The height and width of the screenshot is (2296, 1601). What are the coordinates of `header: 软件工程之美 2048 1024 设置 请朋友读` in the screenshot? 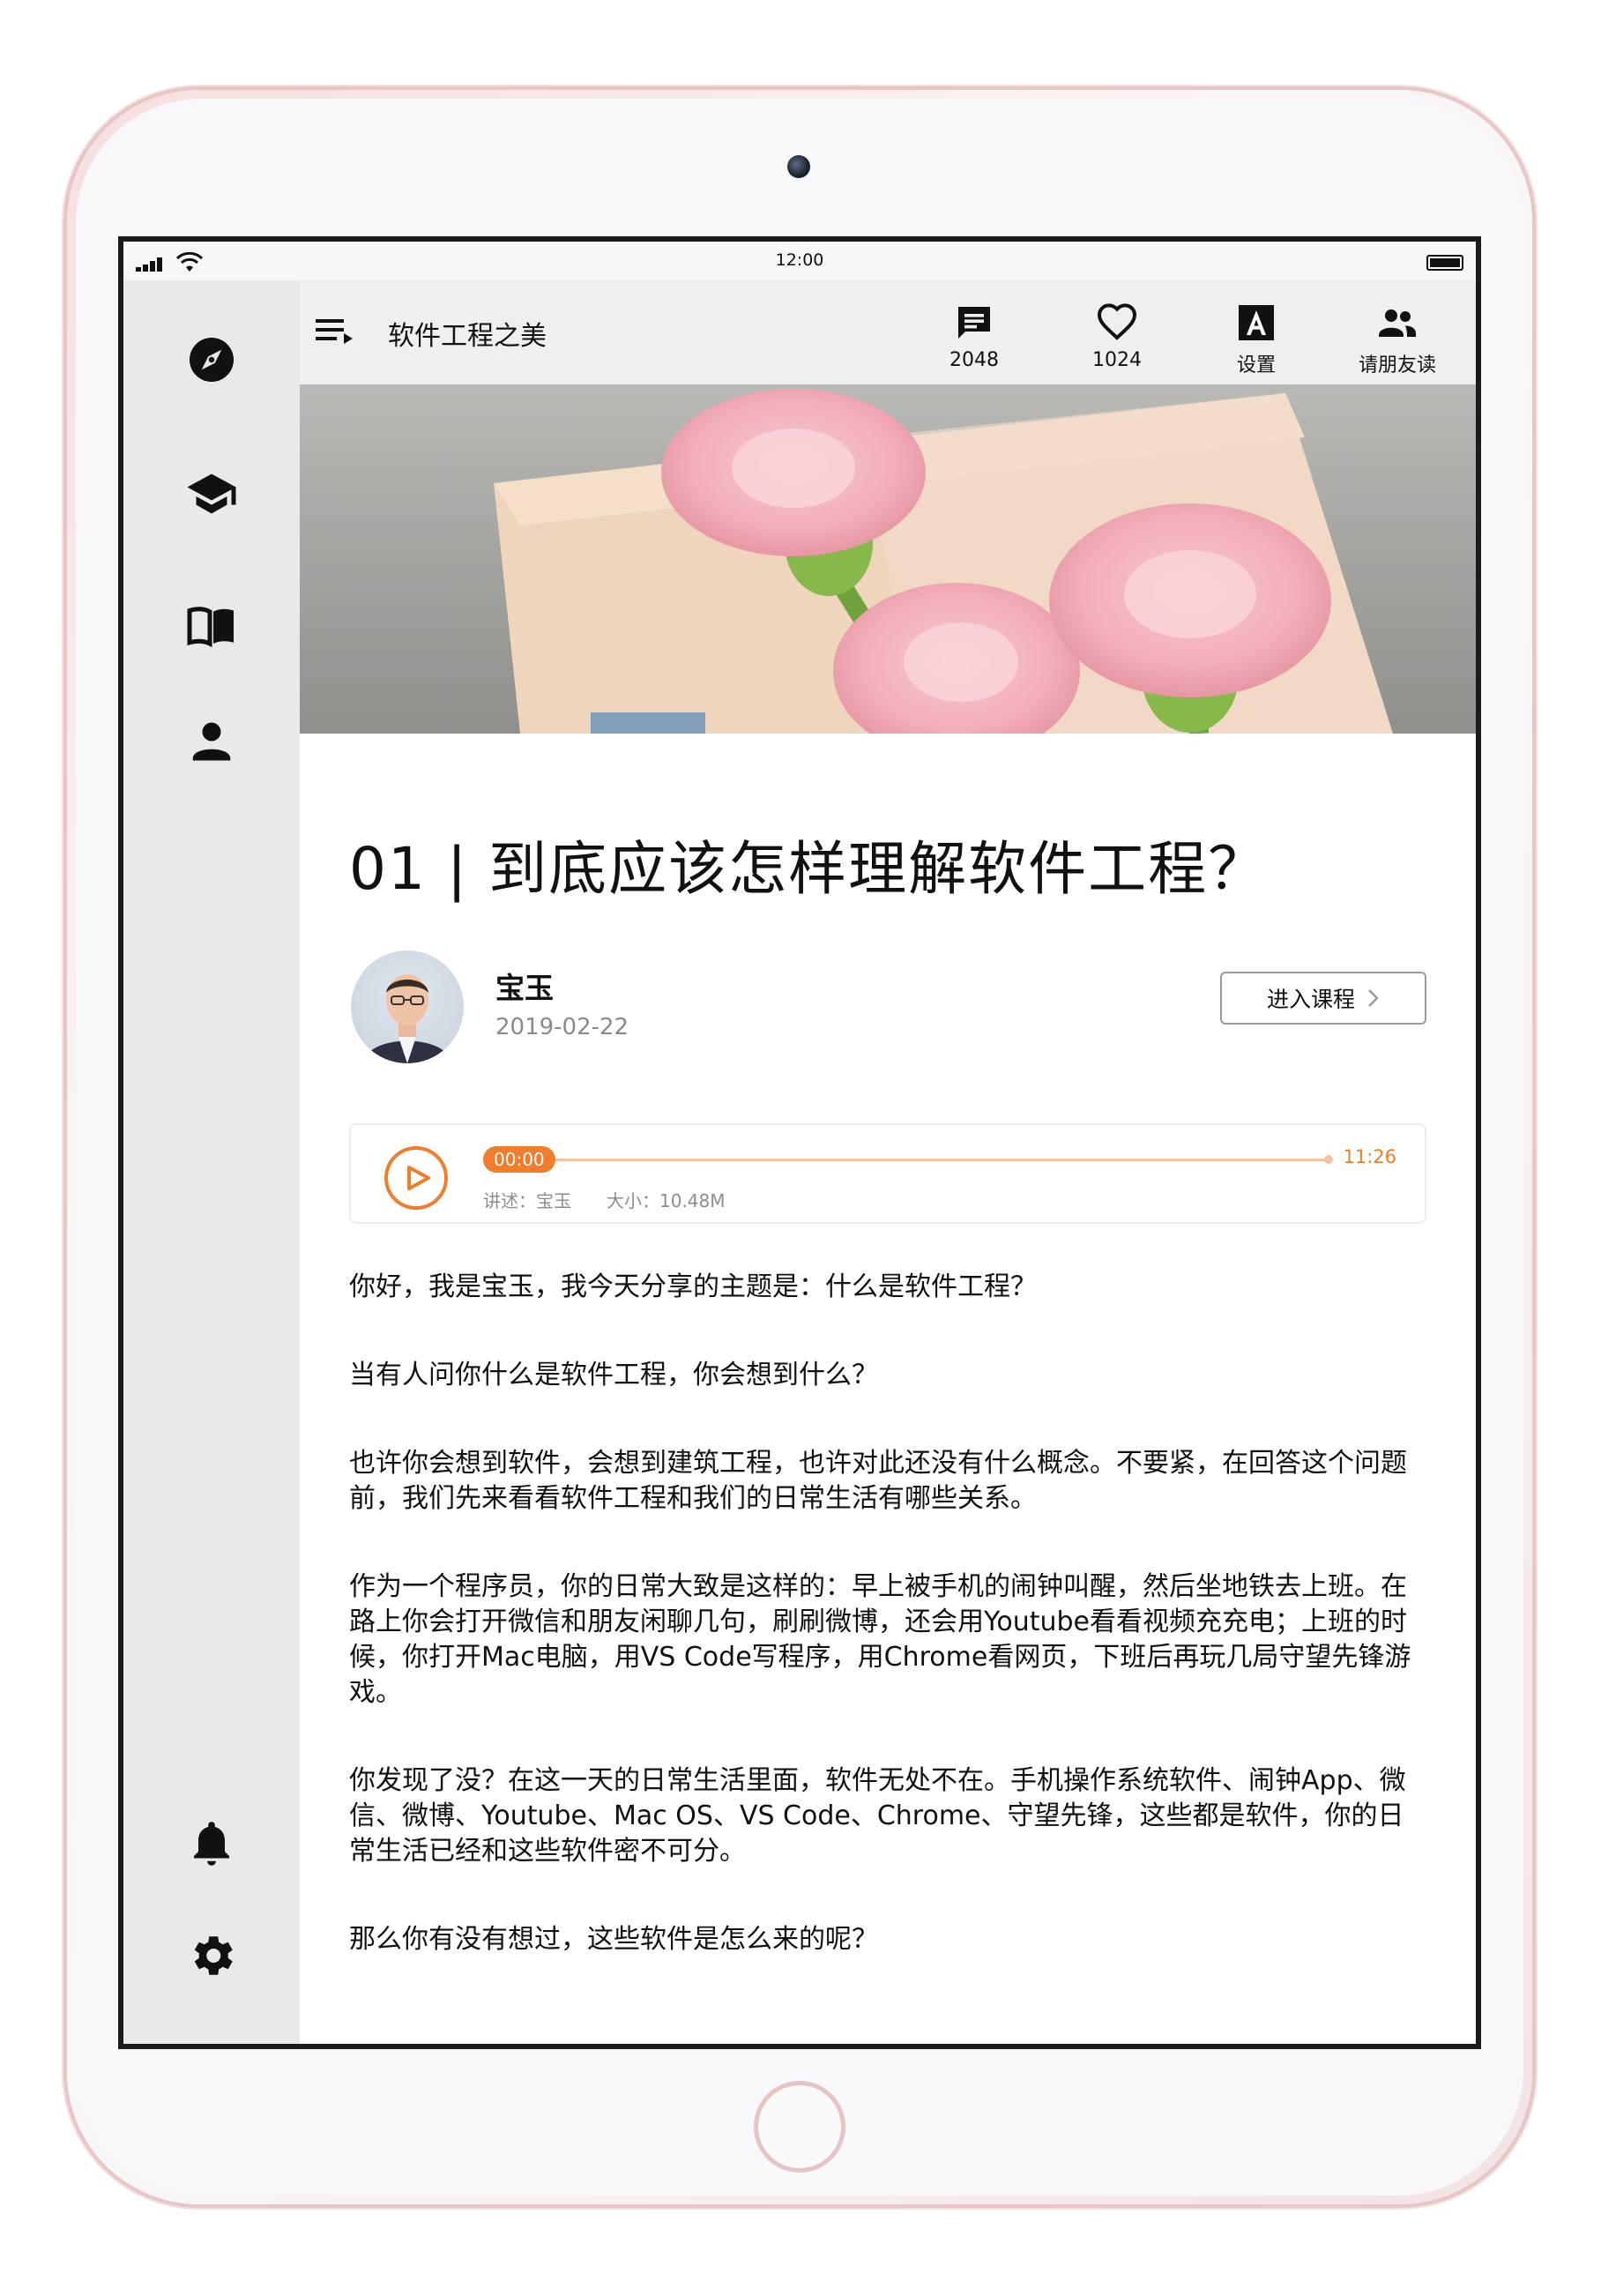 It's located at (888, 332).